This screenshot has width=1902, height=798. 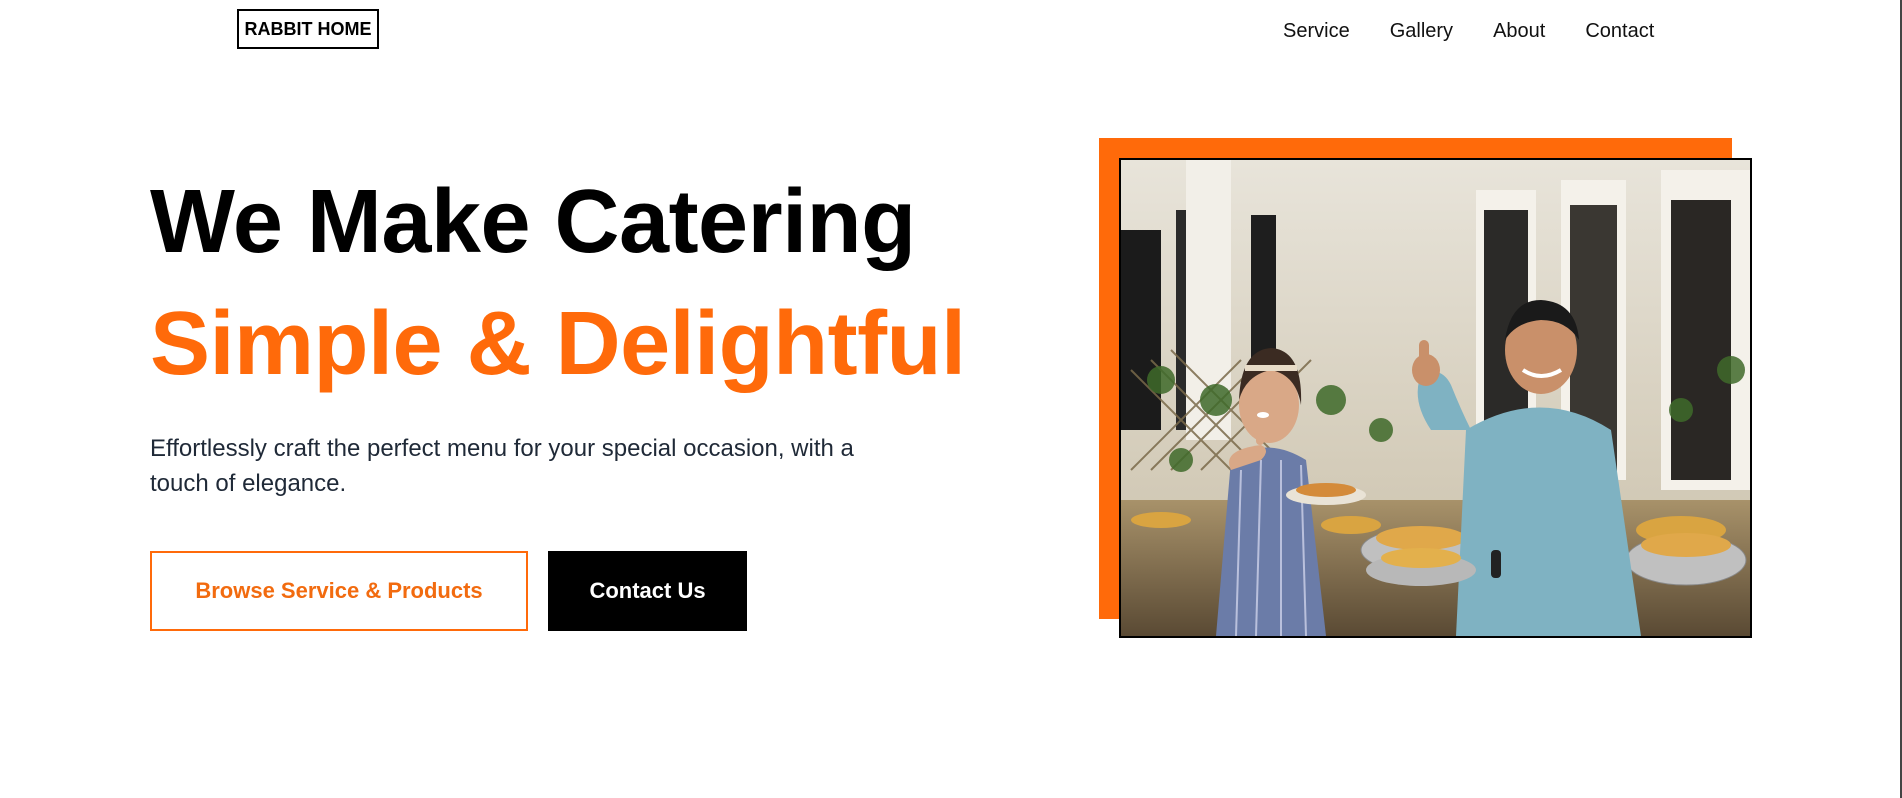 I want to click on nav-link-service: Service, so click(x=1316, y=31).